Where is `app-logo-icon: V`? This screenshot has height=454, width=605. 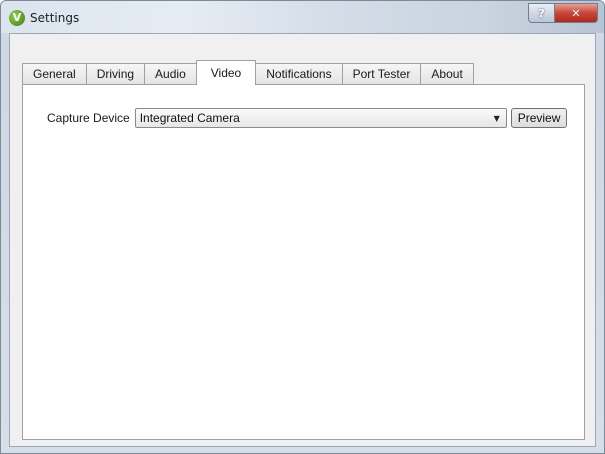
app-logo-icon: V is located at coordinates (17, 18).